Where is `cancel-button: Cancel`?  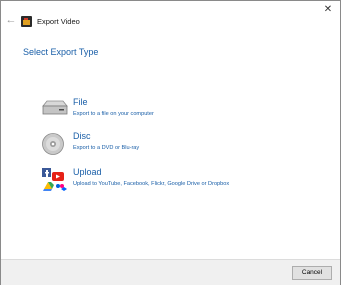
cancel-button: Cancel is located at coordinates (312, 273).